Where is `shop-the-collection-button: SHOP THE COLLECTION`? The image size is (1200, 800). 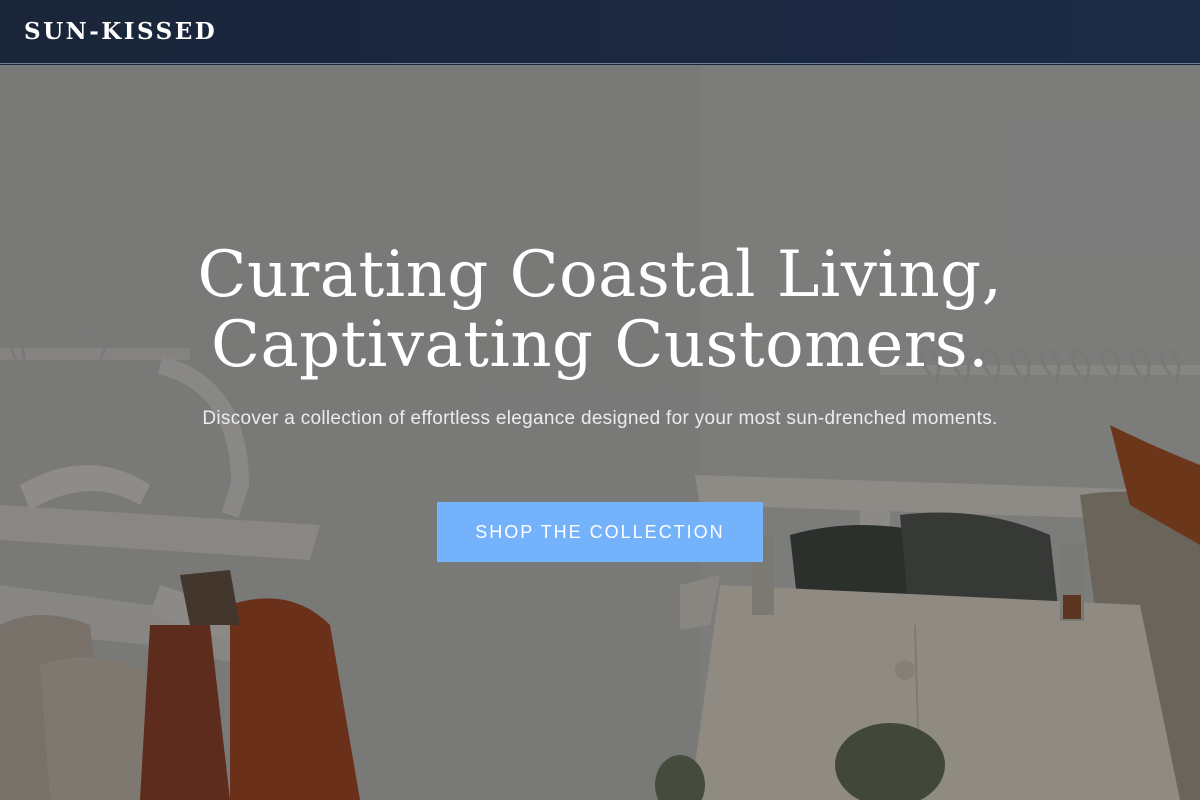
shop-the-collection-button: SHOP THE COLLECTION is located at coordinates (600, 532).